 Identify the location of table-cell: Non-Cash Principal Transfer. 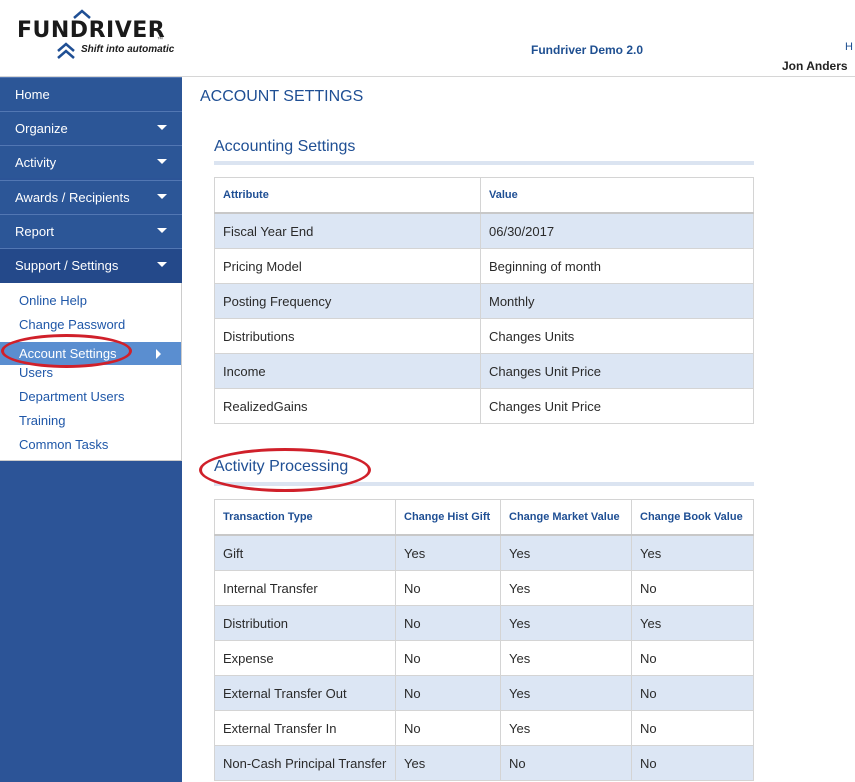
(305, 763).